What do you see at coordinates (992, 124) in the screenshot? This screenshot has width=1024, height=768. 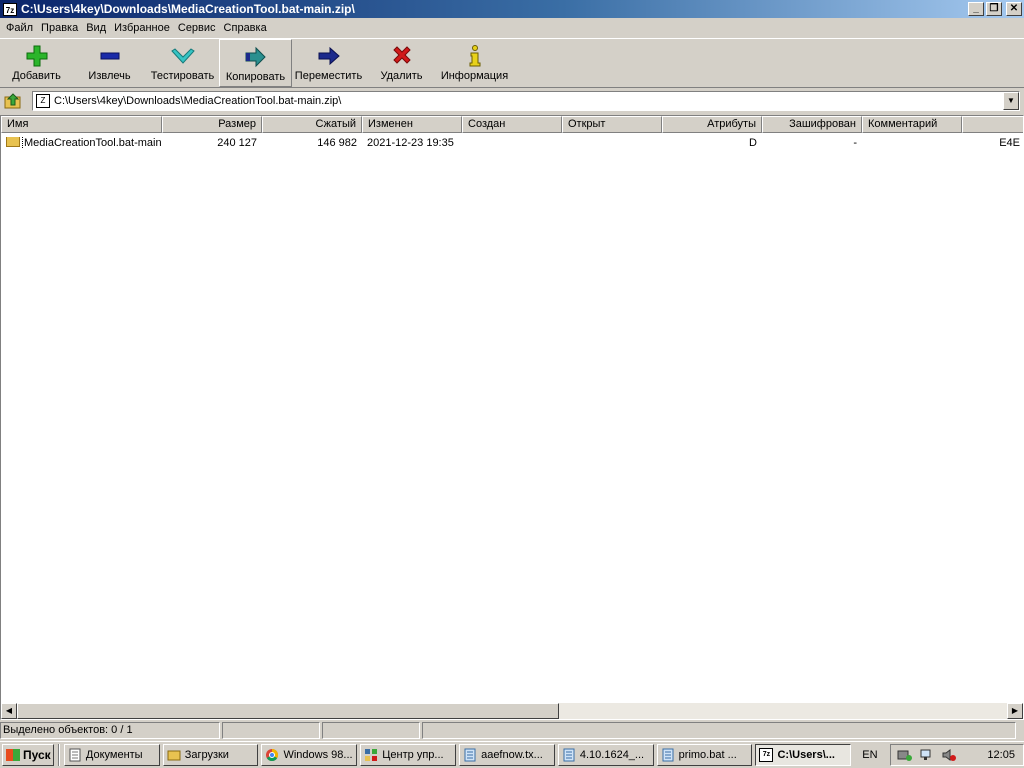 I see `column-overflow` at bounding box center [992, 124].